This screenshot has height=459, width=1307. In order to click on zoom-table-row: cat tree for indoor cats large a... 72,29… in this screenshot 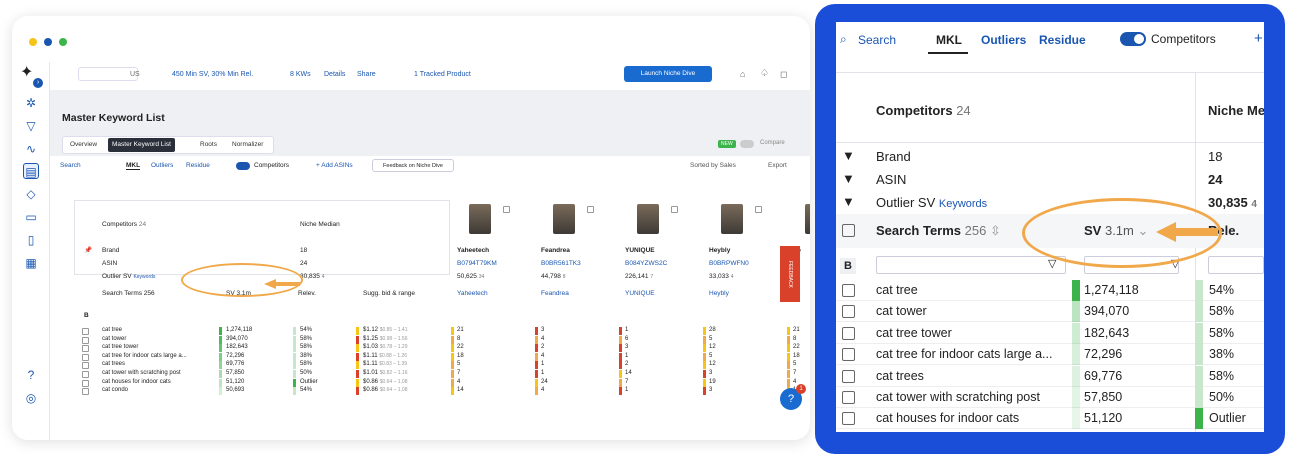, I will do `click(1050, 355)`.